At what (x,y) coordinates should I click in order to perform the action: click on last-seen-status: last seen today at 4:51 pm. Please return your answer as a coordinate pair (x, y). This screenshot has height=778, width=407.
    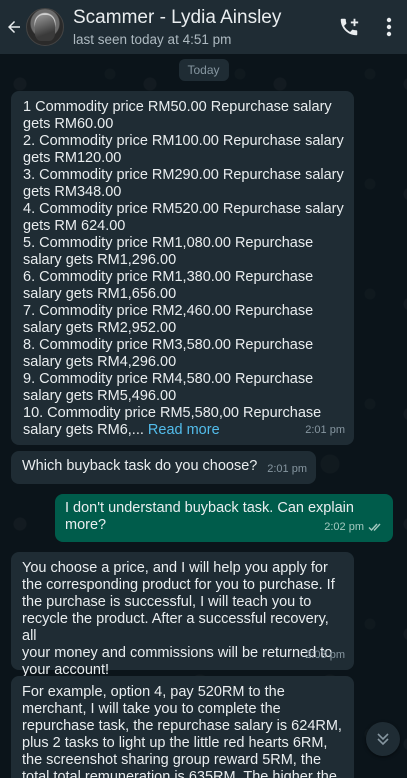
    Looking at the image, I should click on (152, 40).